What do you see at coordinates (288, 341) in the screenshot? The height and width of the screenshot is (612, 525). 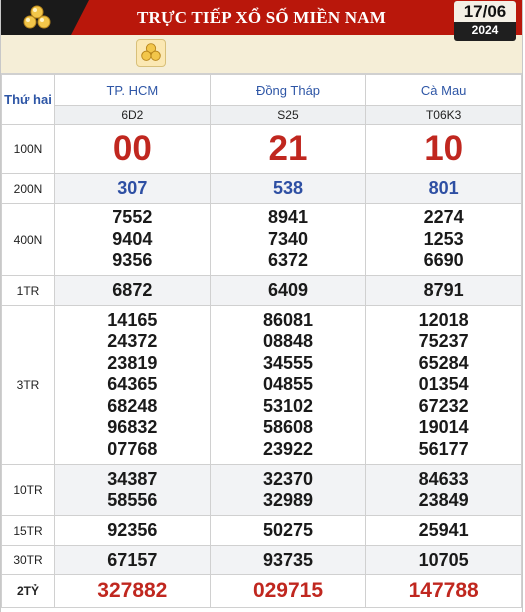 I see `prize-number: 08848` at bounding box center [288, 341].